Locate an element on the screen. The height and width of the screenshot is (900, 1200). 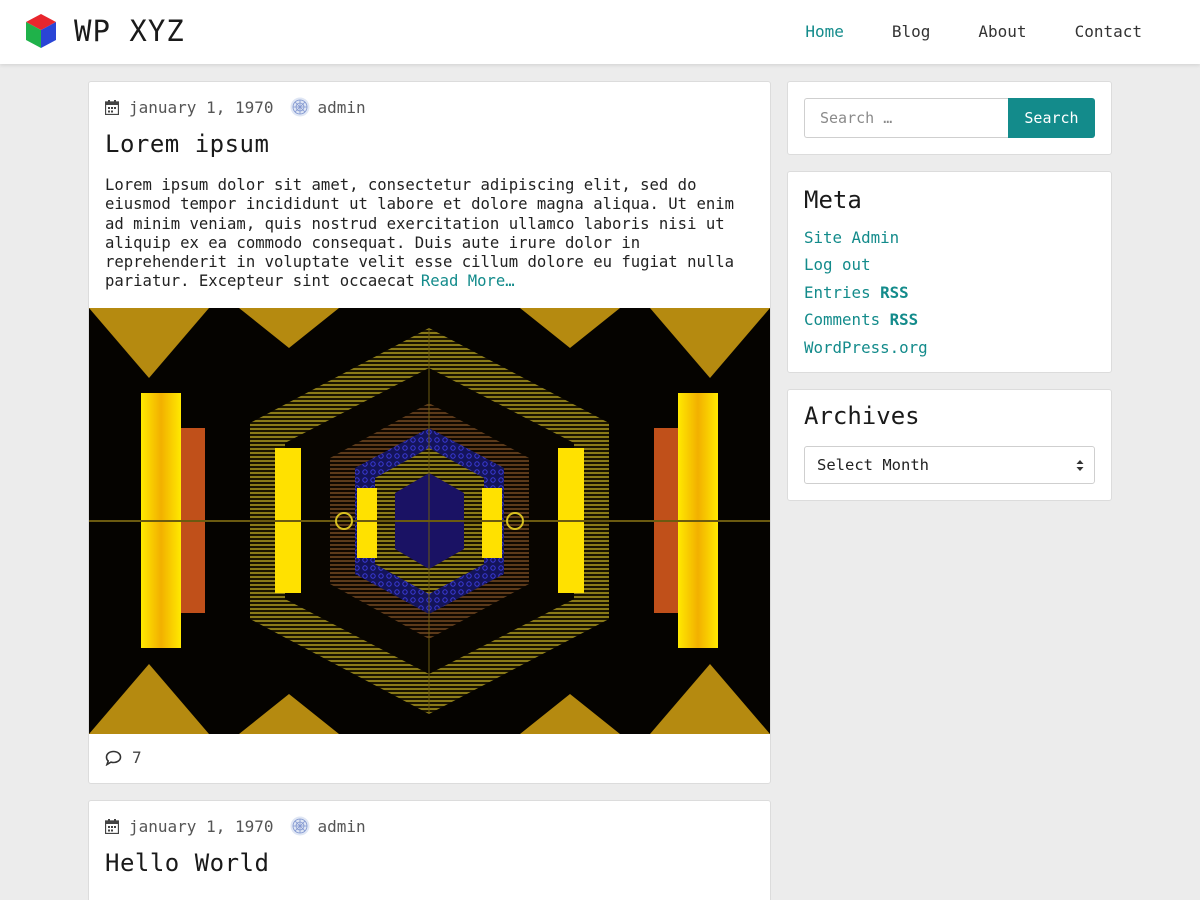
meta-item: Comments RSS is located at coordinates (866, 323).